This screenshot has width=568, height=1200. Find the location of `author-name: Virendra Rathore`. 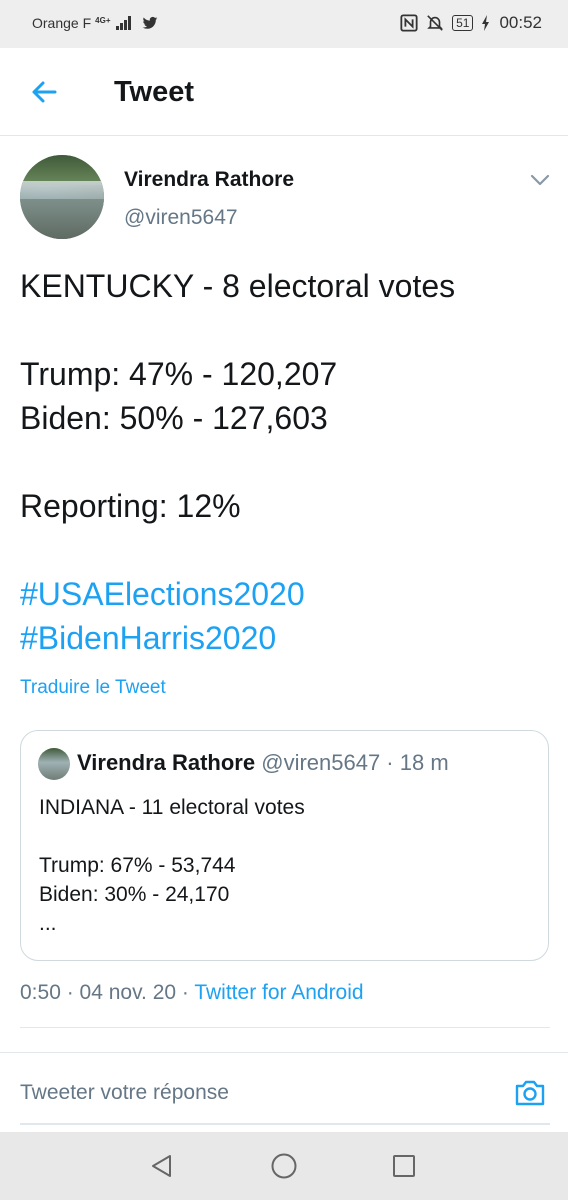

author-name: Virendra Rathore is located at coordinates (209, 180).